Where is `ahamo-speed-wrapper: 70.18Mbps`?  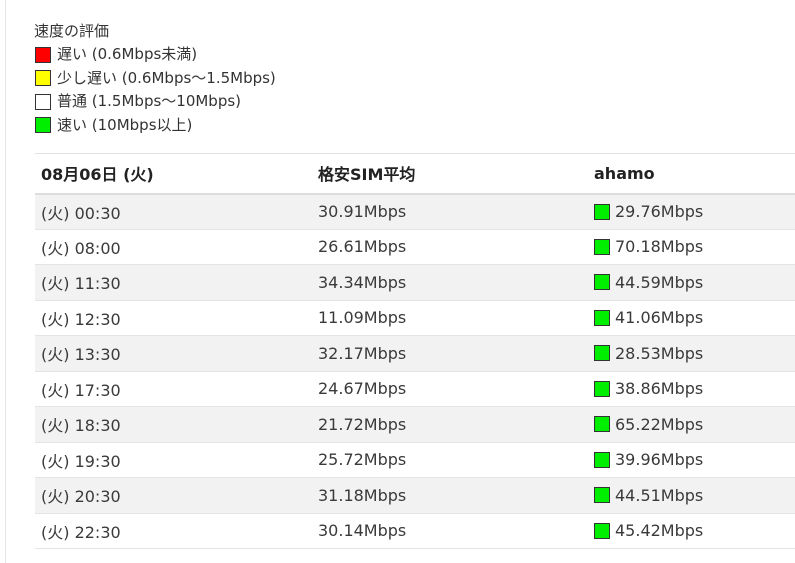 ahamo-speed-wrapper: 70.18Mbps is located at coordinates (694, 246).